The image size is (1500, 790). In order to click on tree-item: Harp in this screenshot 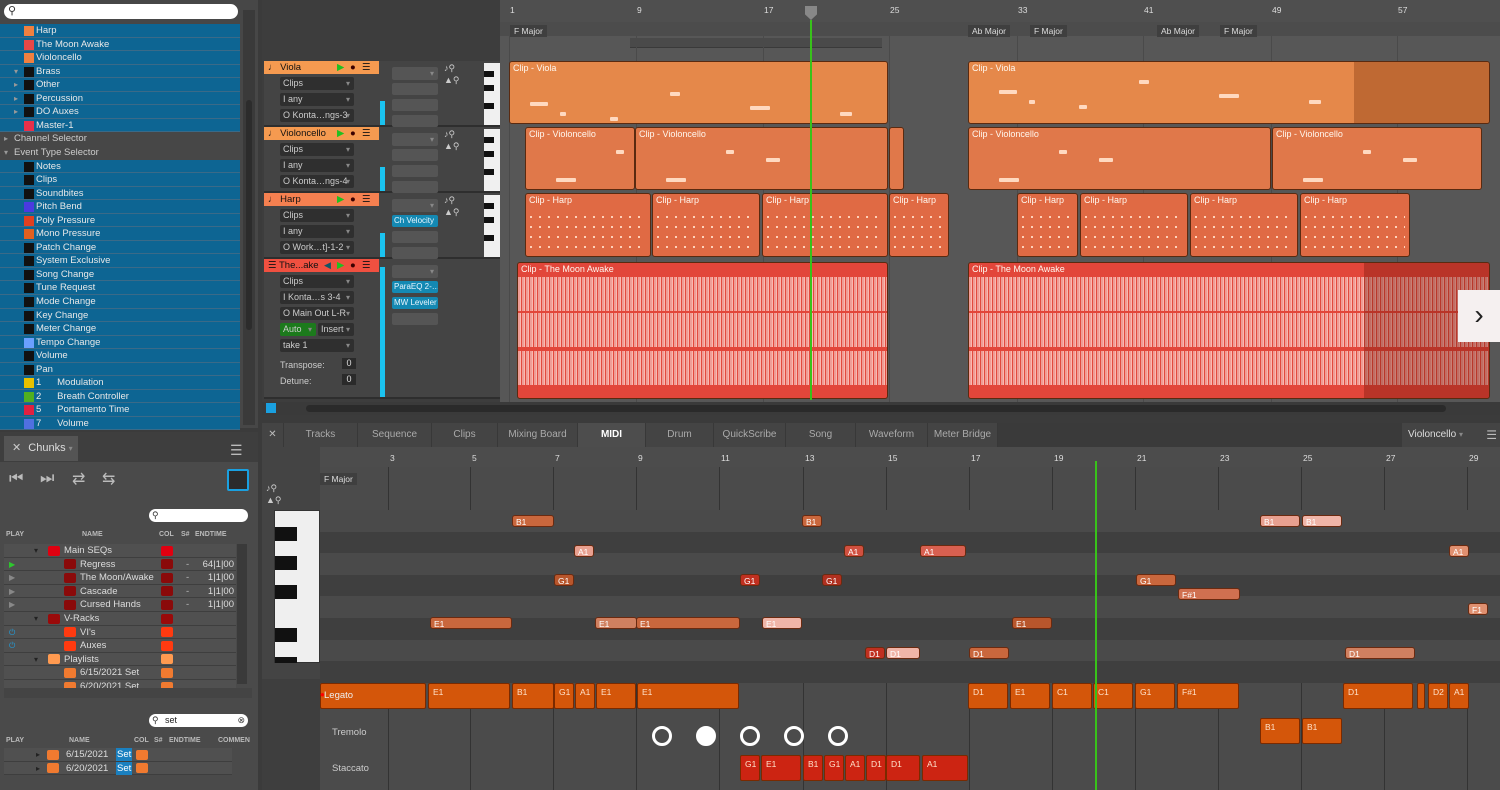, I will do `click(120, 31)`.